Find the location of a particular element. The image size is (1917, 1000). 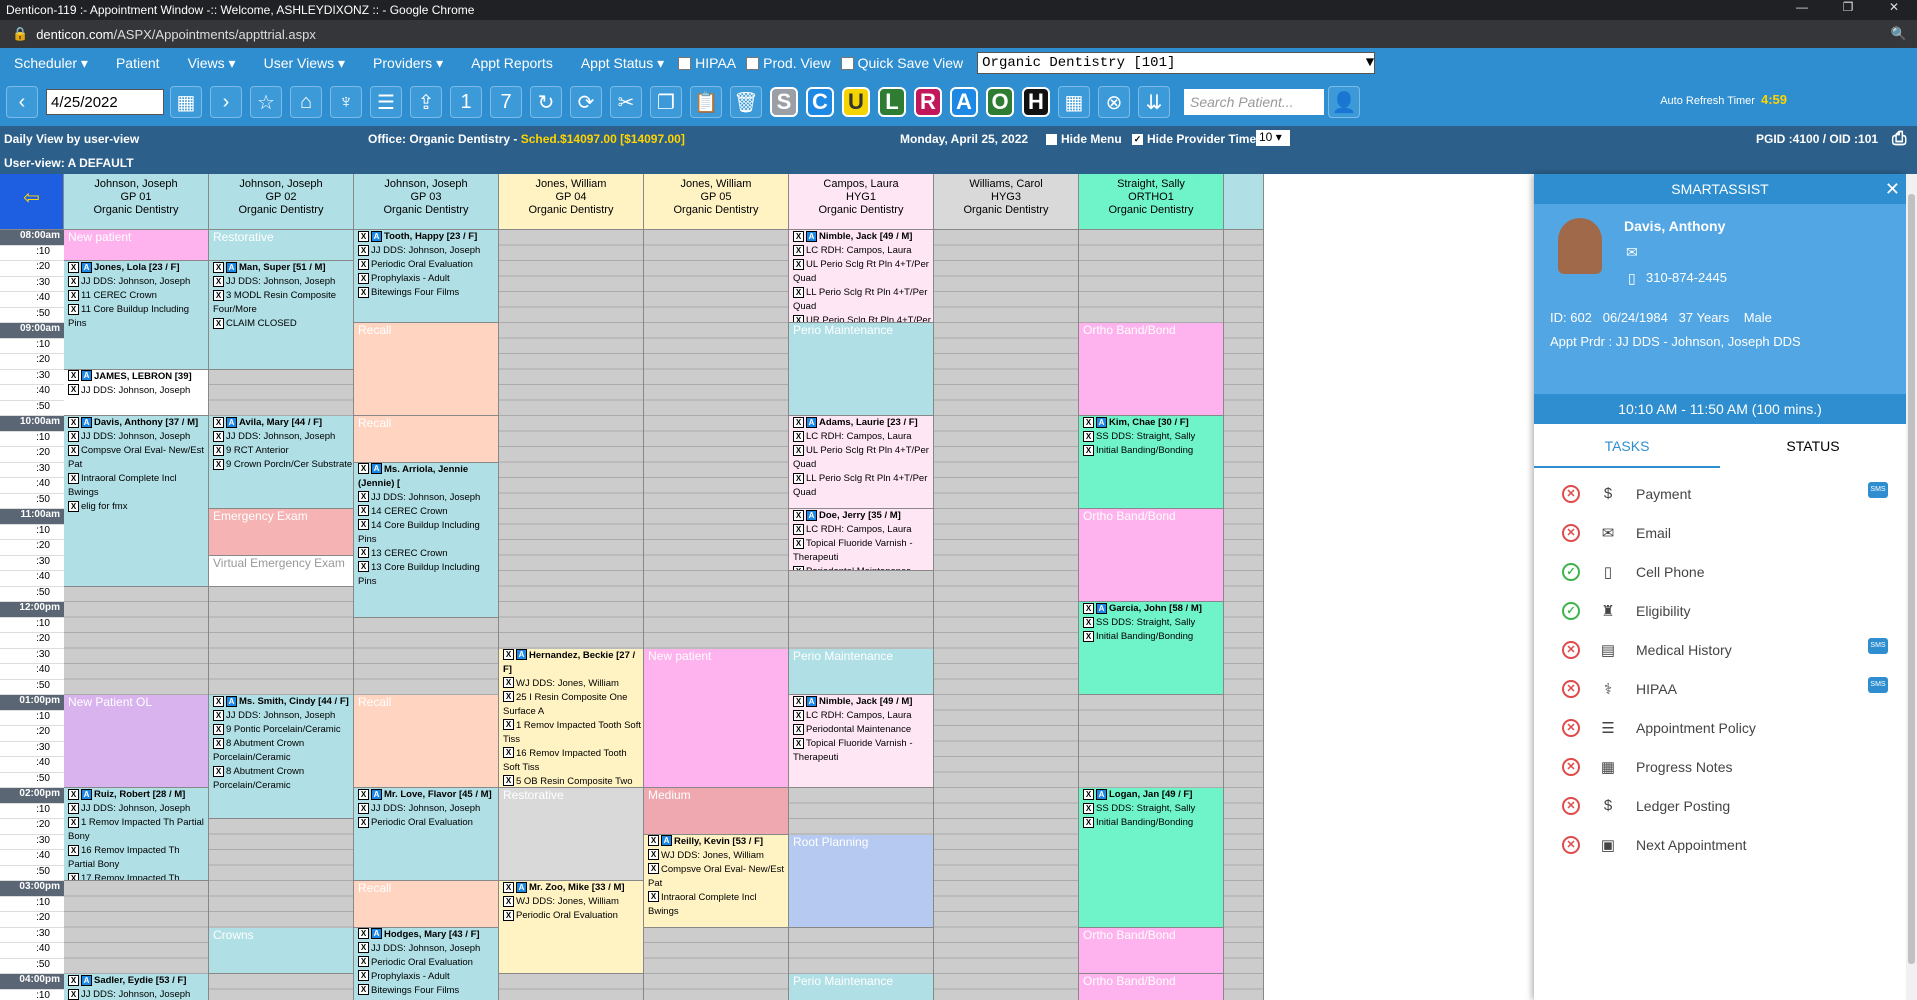

sms-icon: SMS is located at coordinates (1878, 646).